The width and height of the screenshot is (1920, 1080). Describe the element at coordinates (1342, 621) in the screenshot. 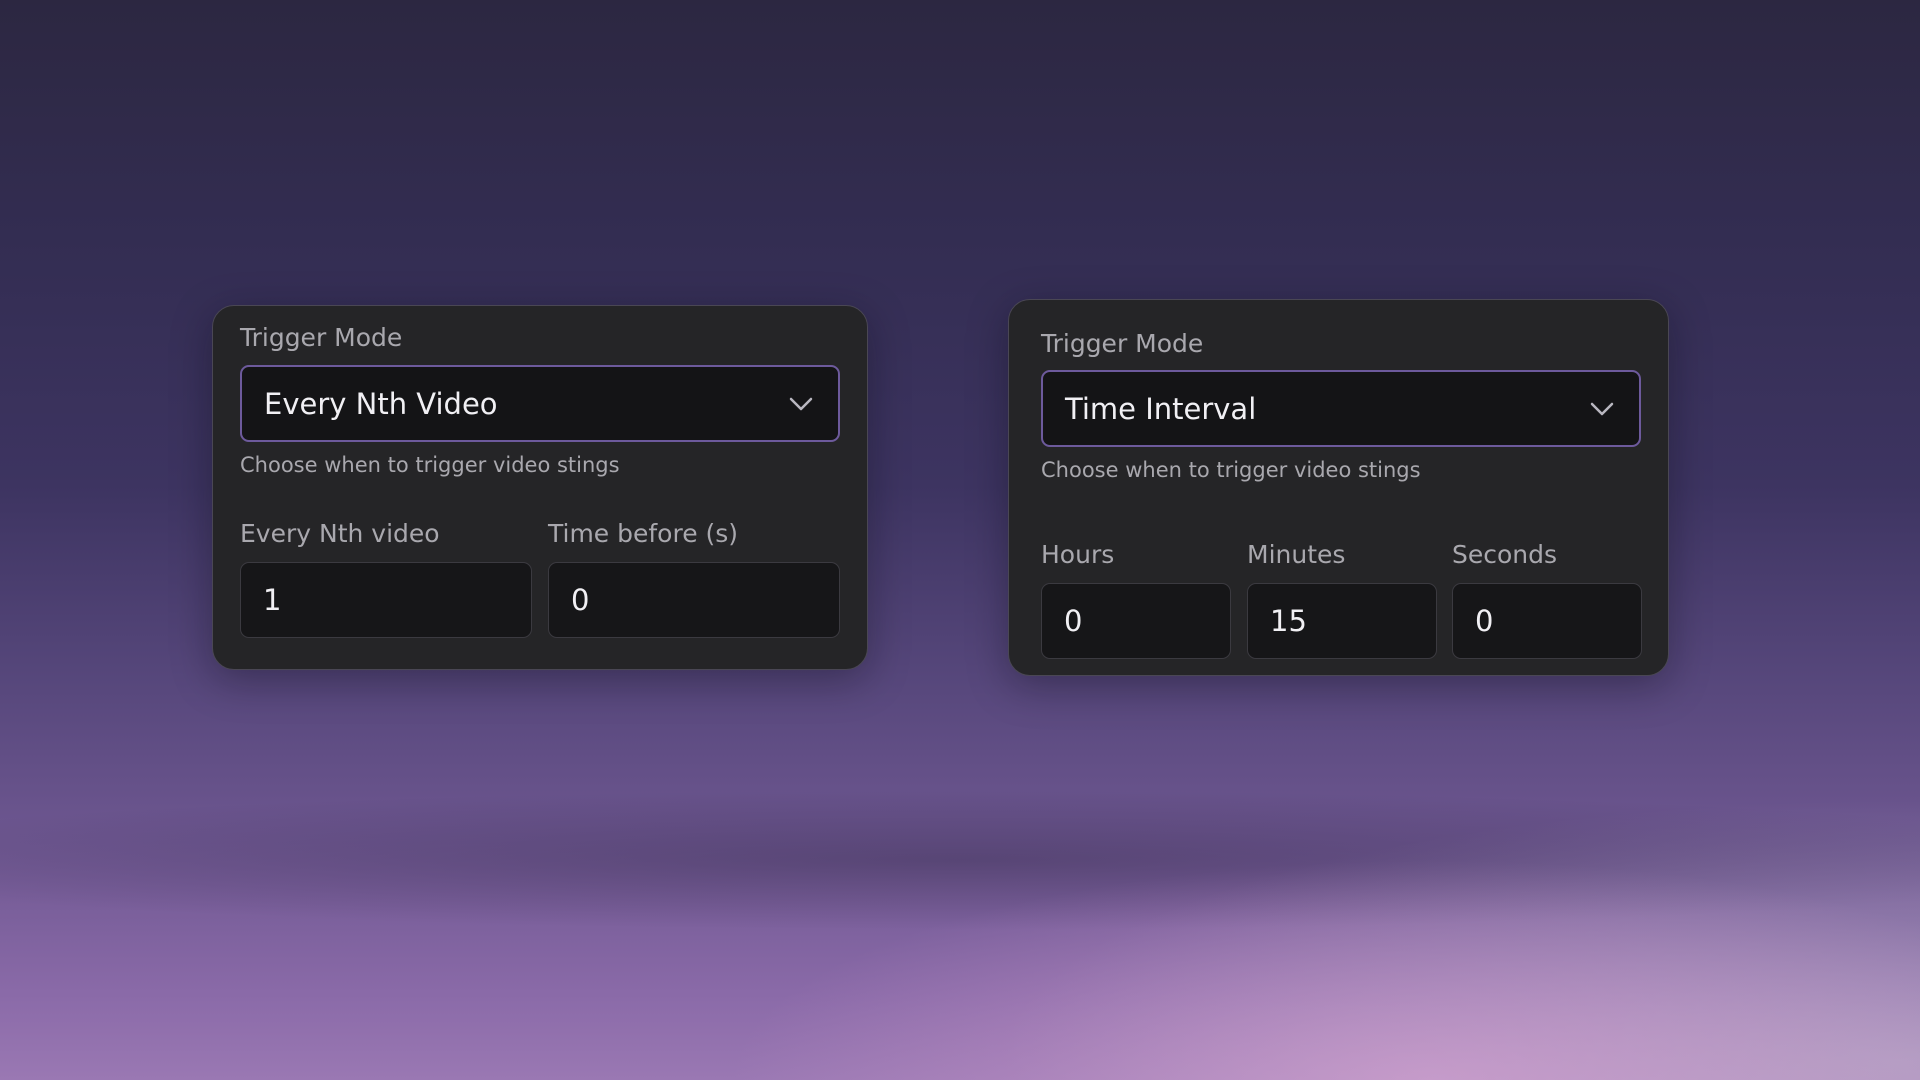

I see `minutes-input` at that location.